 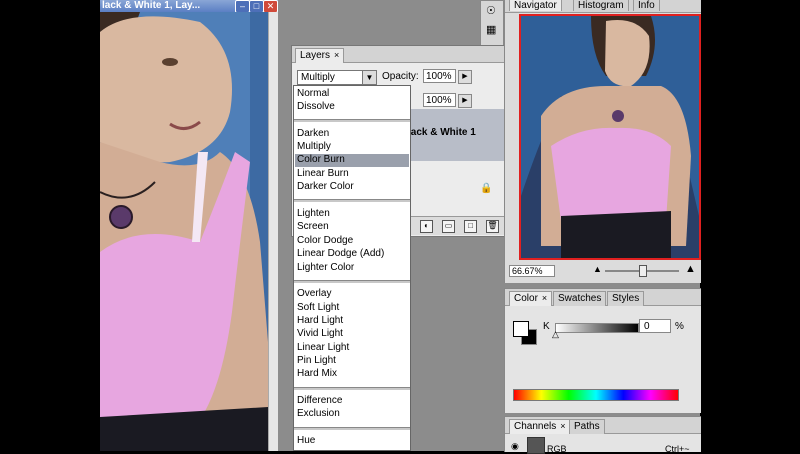 What do you see at coordinates (439, 76) in the screenshot?
I see `opacity-field: 100%` at bounding box center [439, 76].